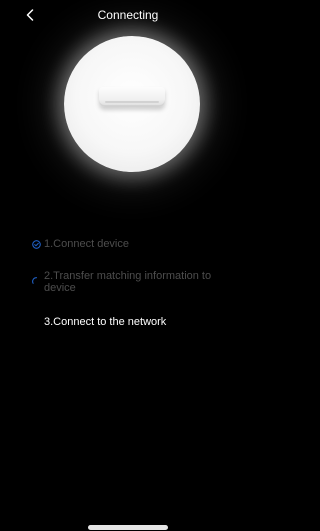 This screenshot has width=320, height=531. I want to click on home-indicator, so click(128, 527).